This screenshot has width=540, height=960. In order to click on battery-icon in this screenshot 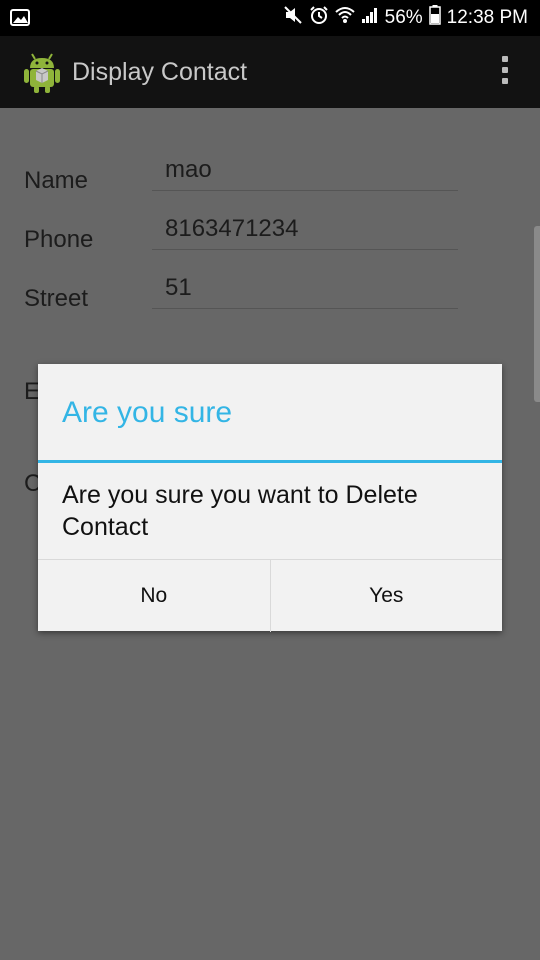, I will do `click(434, 18)`.